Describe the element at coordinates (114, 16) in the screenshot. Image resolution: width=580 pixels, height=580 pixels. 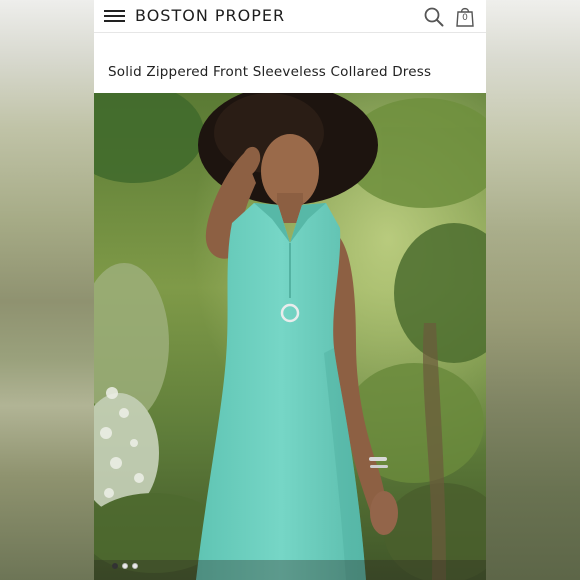
I see `hamburger-menu-icon` at that location.